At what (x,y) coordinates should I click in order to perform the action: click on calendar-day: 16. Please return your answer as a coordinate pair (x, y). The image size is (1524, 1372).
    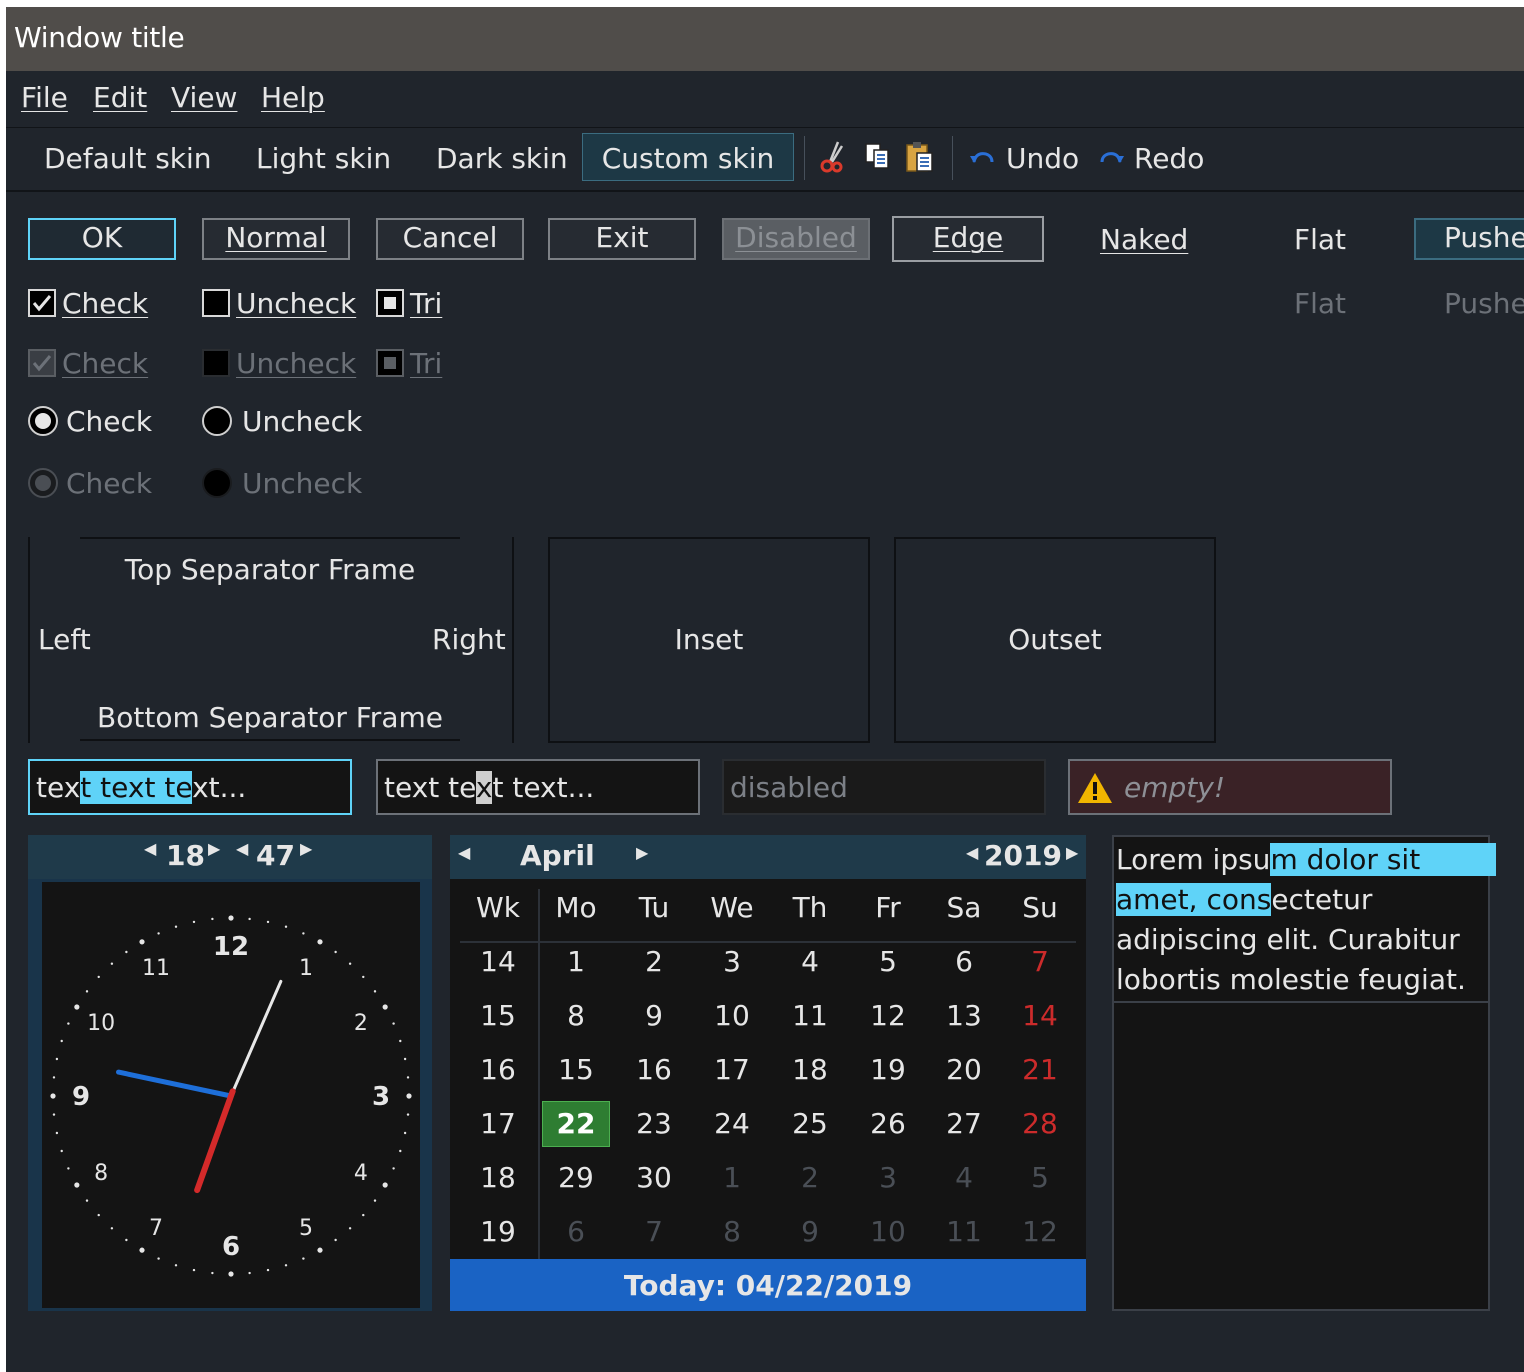
    Looking at the image, I should click on (654, 1069).